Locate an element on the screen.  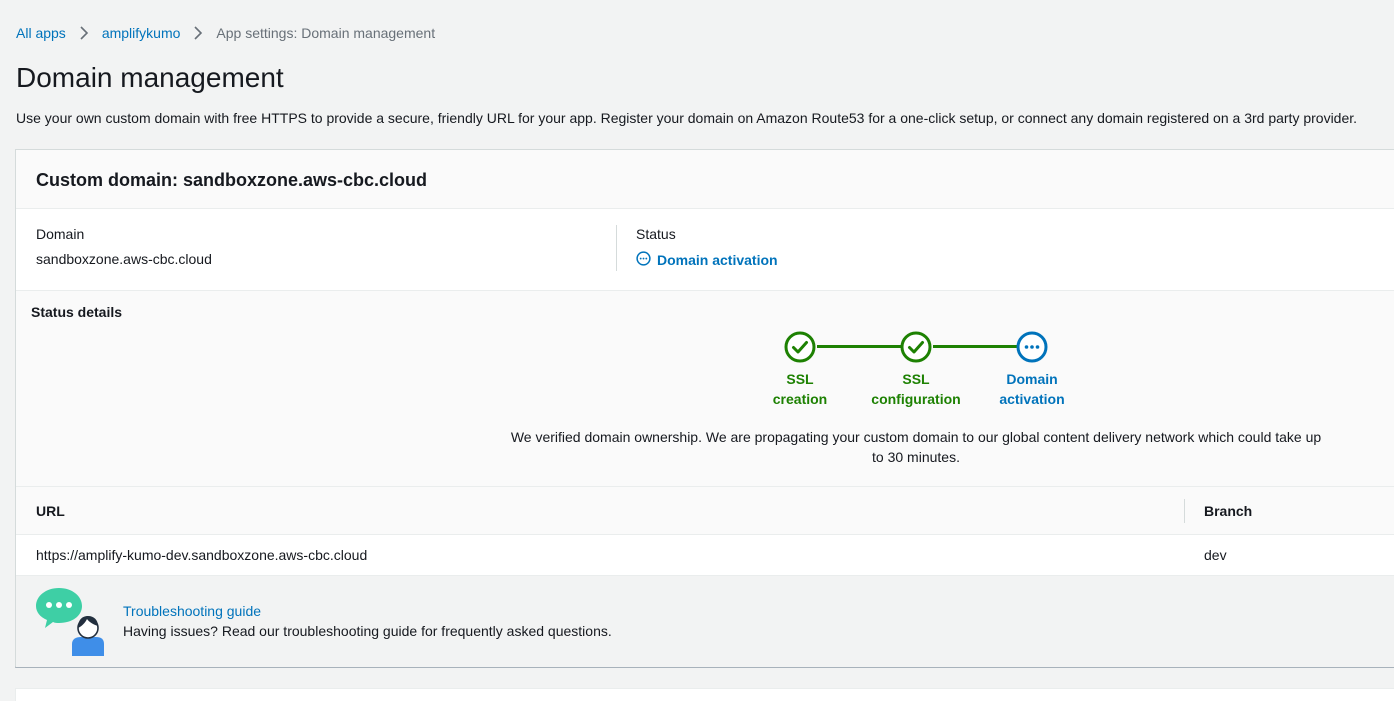
support-chat-icon is located at coordinates (71, 622).